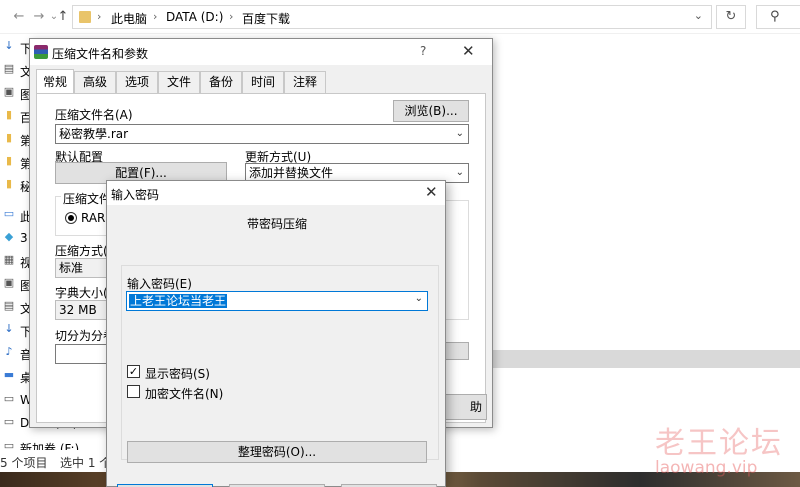 The width and height of the screenshot is (800, 487). I want to click on refresh-icon: ↻, so click(731, 16).